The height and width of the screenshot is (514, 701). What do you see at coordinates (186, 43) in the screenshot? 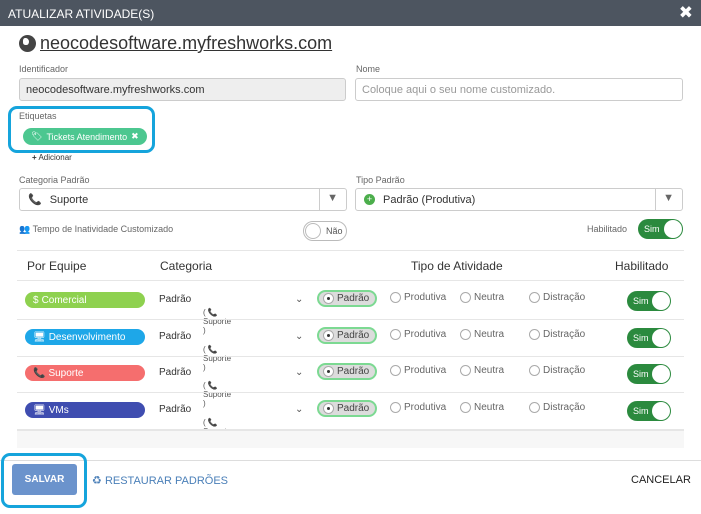
I see `site-domain-link: neocodesoftware.myfreshworks.com` at bounding box center [186, 43].